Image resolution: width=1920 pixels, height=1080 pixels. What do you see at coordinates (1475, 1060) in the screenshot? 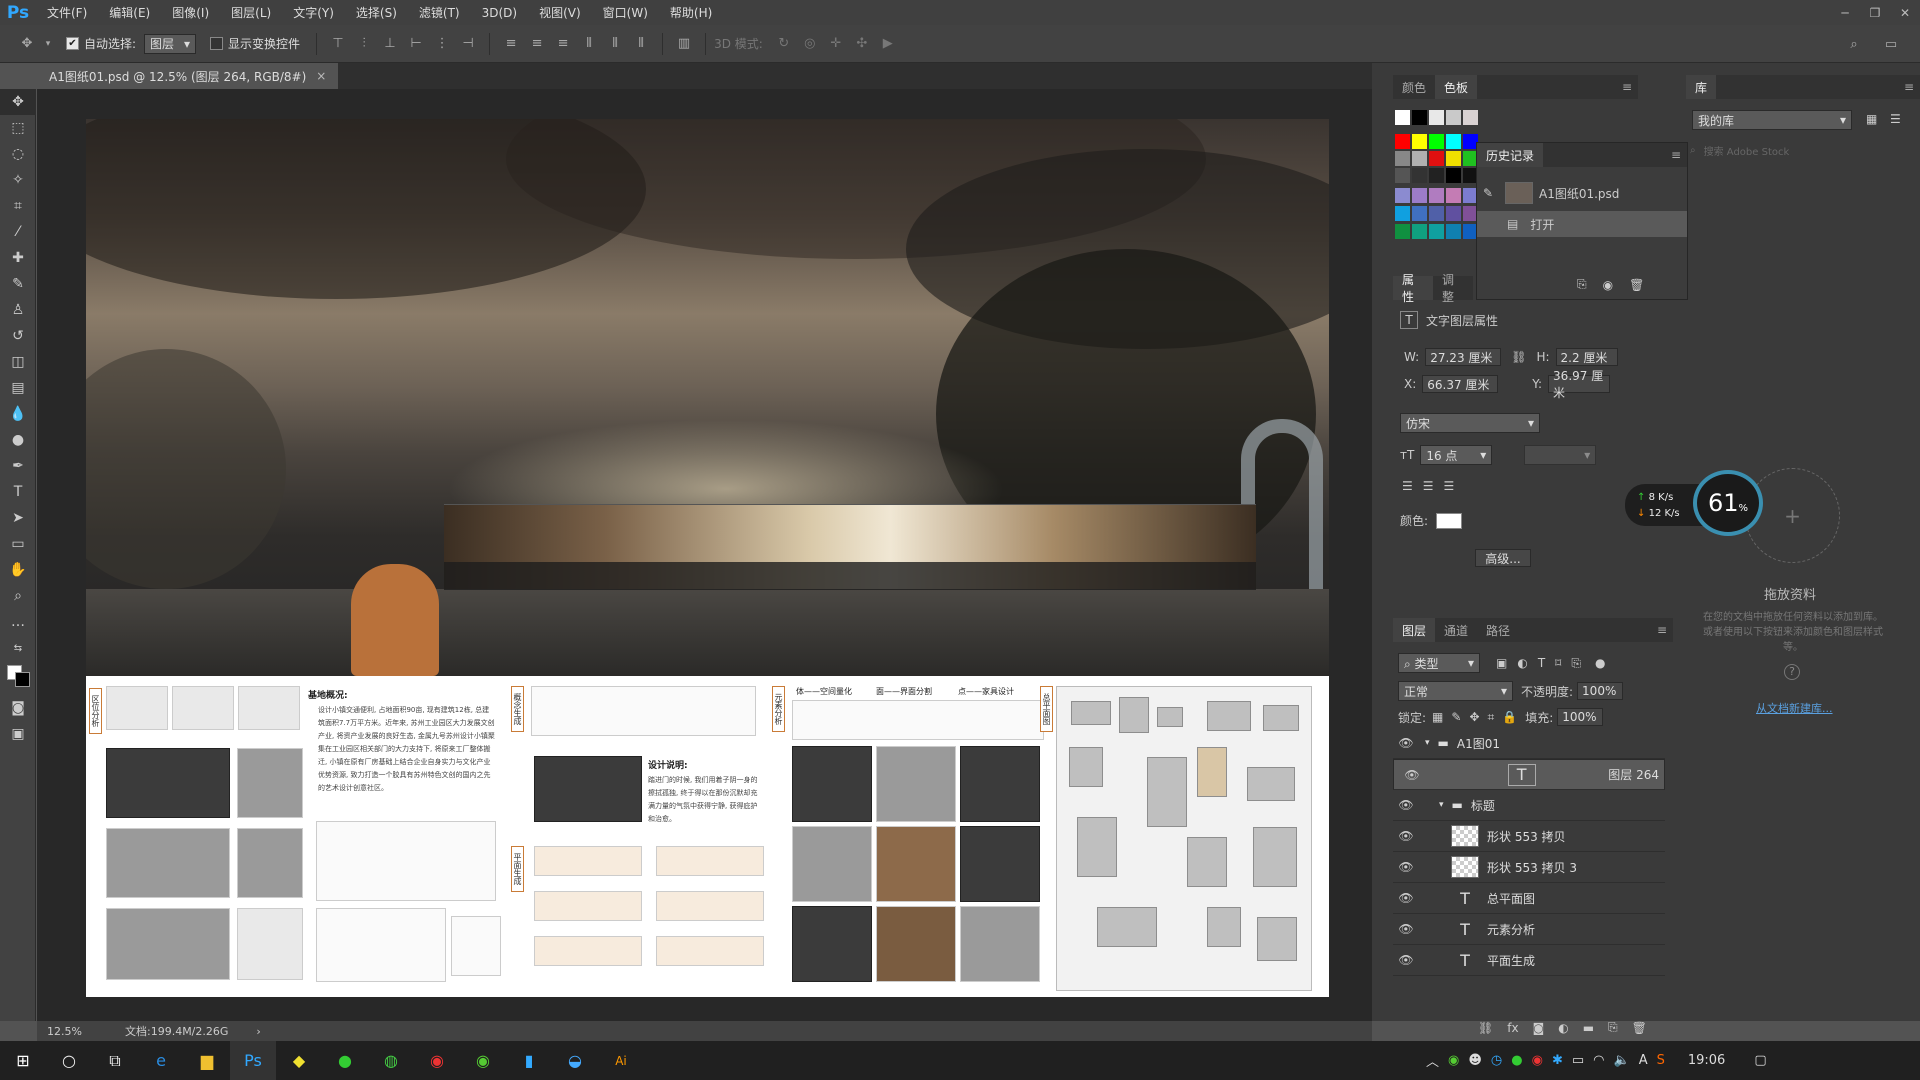
I see `qq-tray-icon: ☻` at bounding box center [1475, 1060].